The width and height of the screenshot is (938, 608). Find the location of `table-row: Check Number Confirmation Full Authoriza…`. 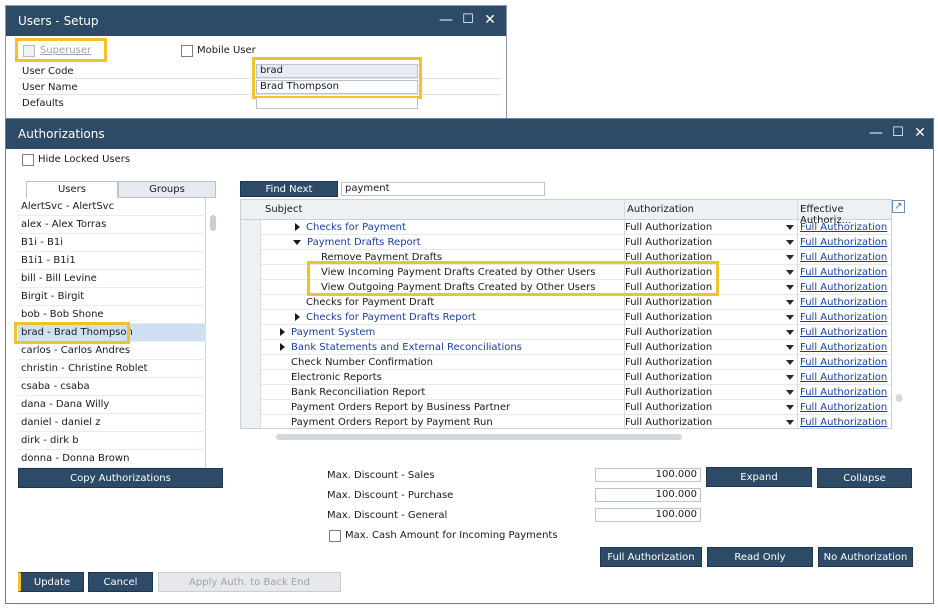

table-row: Check Number Confirmation Full Authoriza… is located at coordinates (566, 362).